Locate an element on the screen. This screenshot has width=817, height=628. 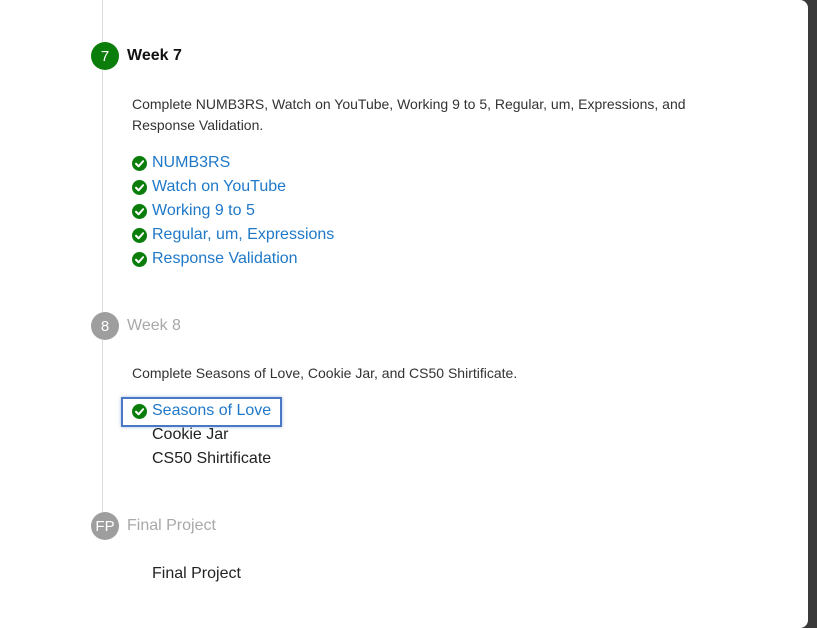
problem-link-response-validation: Response Validation is located at coordinates (225, 259).